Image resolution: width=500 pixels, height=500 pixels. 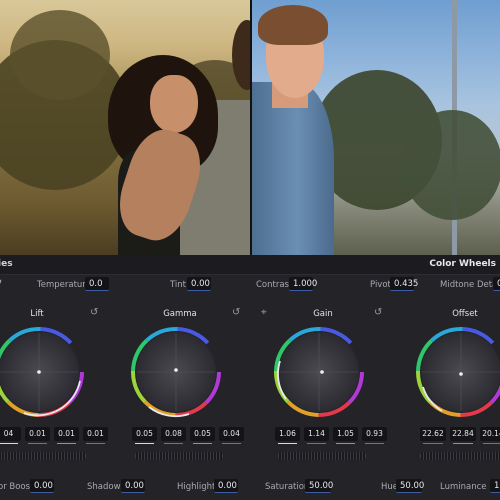 What do you see at coordinates (250, 265) in the screenshot?
I see `panel-header: ies Color Wheels` at bounding box center [250, 265].